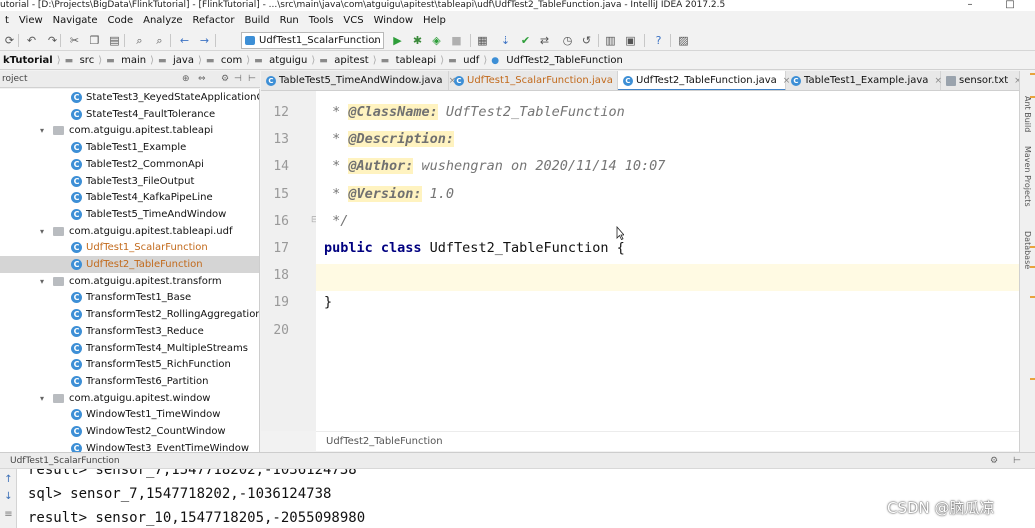 This screenshot has width=1035, height=528. I want to click on run-icon: ▶, so click(397, 40).